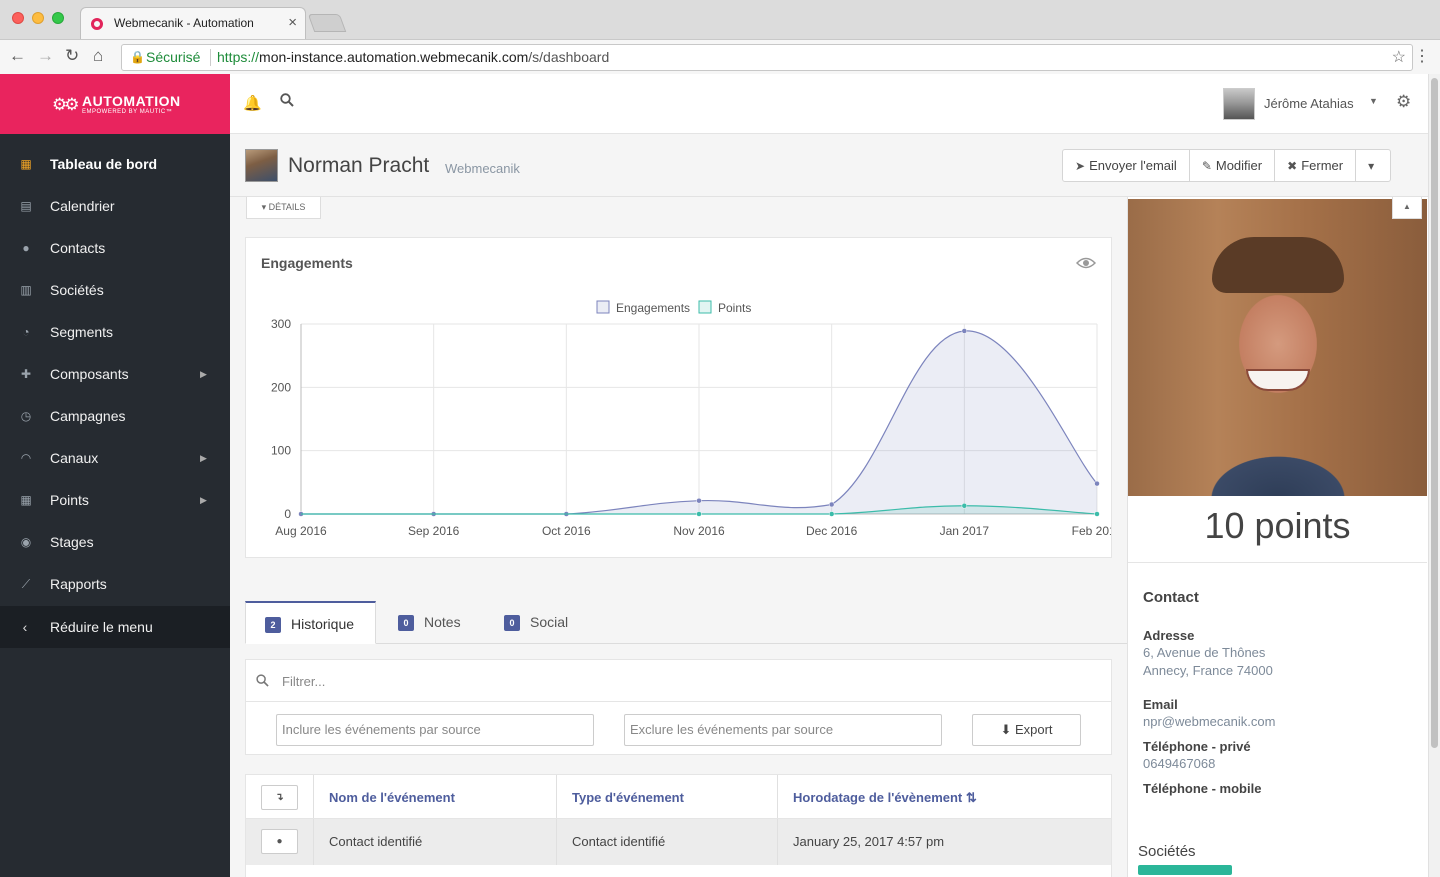  What do you see at coordinates (115, 374) in the screenshot?
I see `sidebar-item-5: ✚ Composants ▶` at bounding box center [115, 374].